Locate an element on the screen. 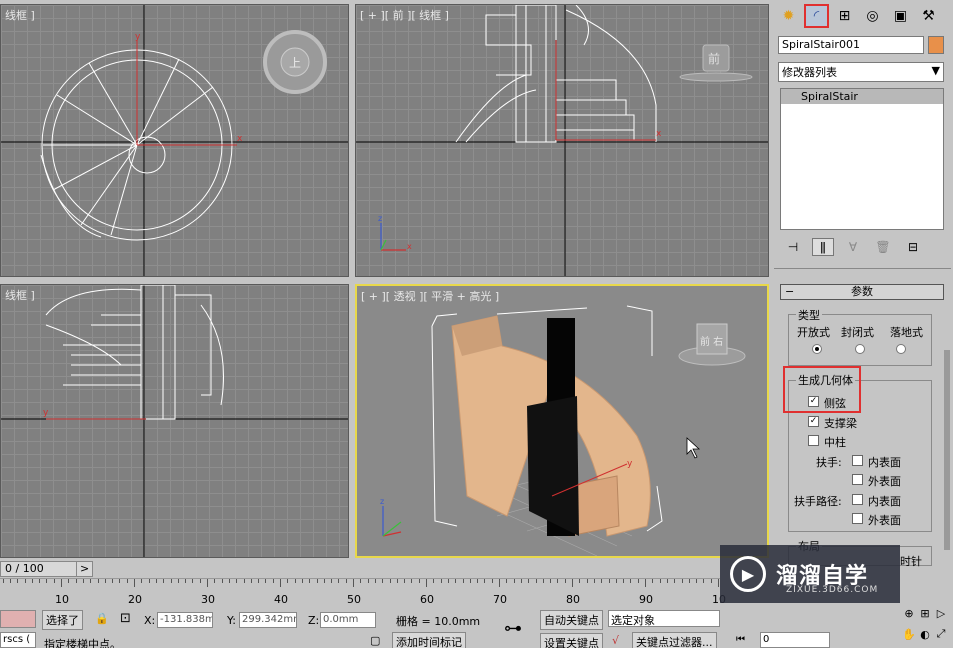 The height and width of the screenshot is (648, 953). timeline-tick-label: 10 is located at coordinates (62, 599).